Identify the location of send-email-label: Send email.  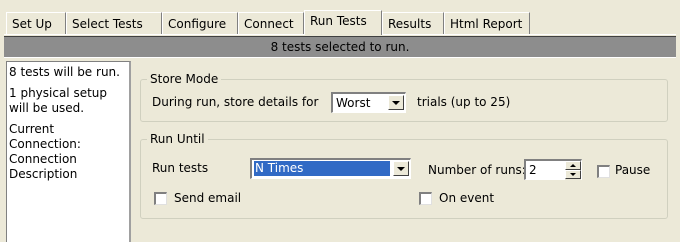
(208, 198).